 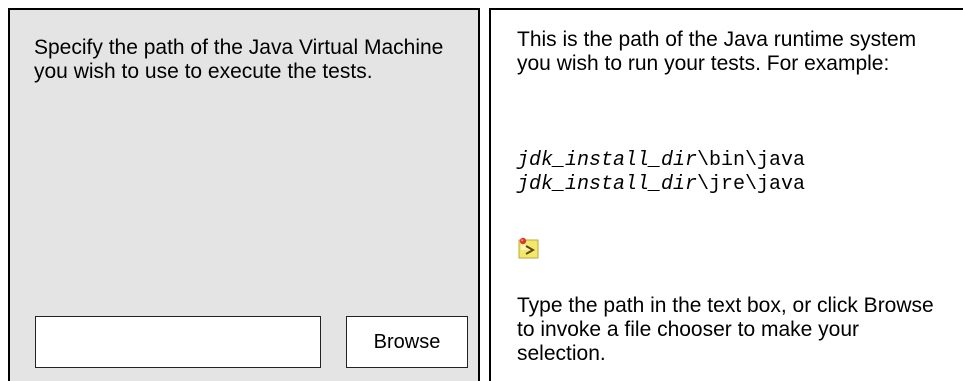 What do you see at coordinates (407, 342) in the screenshot?
I see `browse-button: Browse` at bounding box center [407, 342].